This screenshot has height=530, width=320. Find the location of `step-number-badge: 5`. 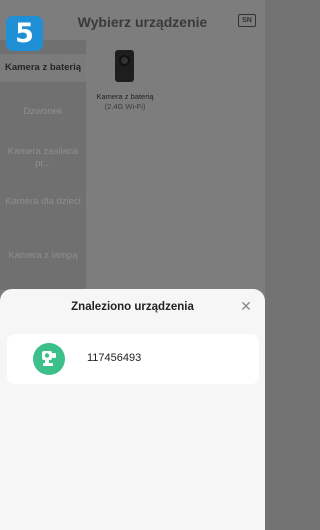

step-number-badge: 5 is located at coordinates (24, 33).